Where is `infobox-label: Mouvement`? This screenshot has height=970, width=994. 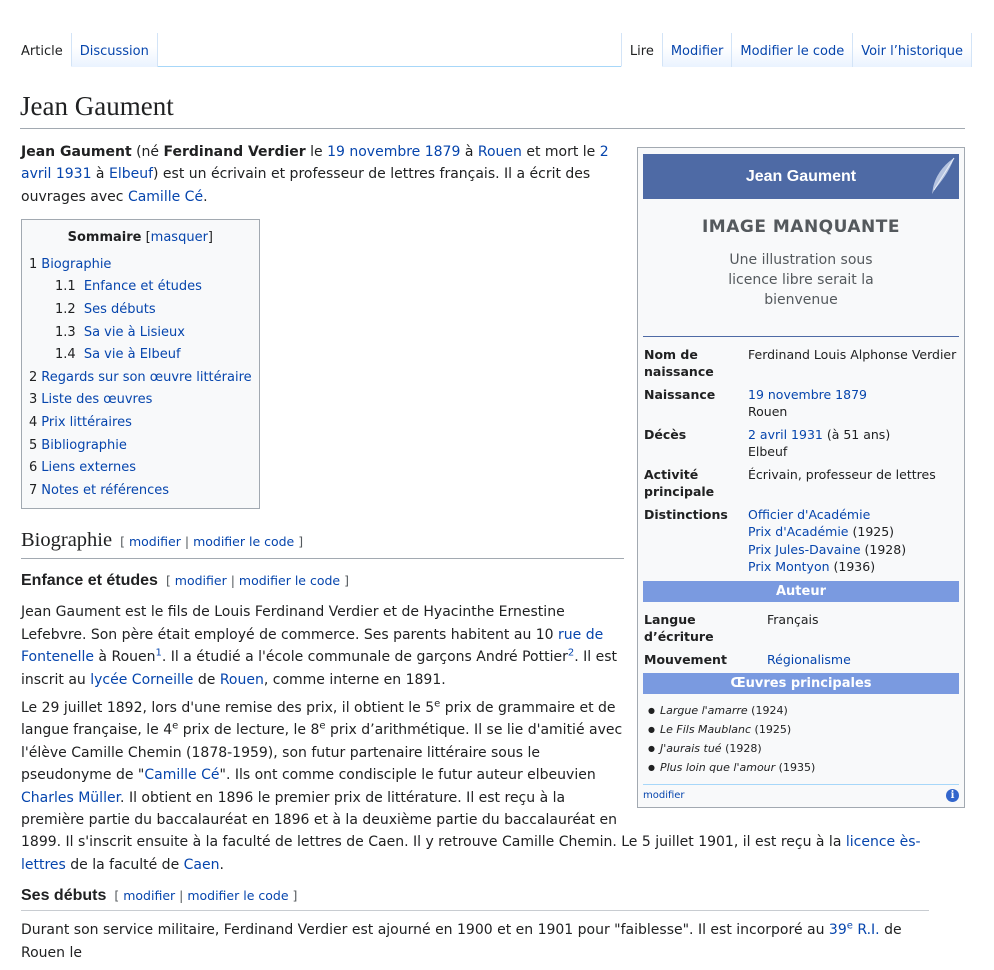
infobox-label: Mouvement is located at coordinates (685, 659).